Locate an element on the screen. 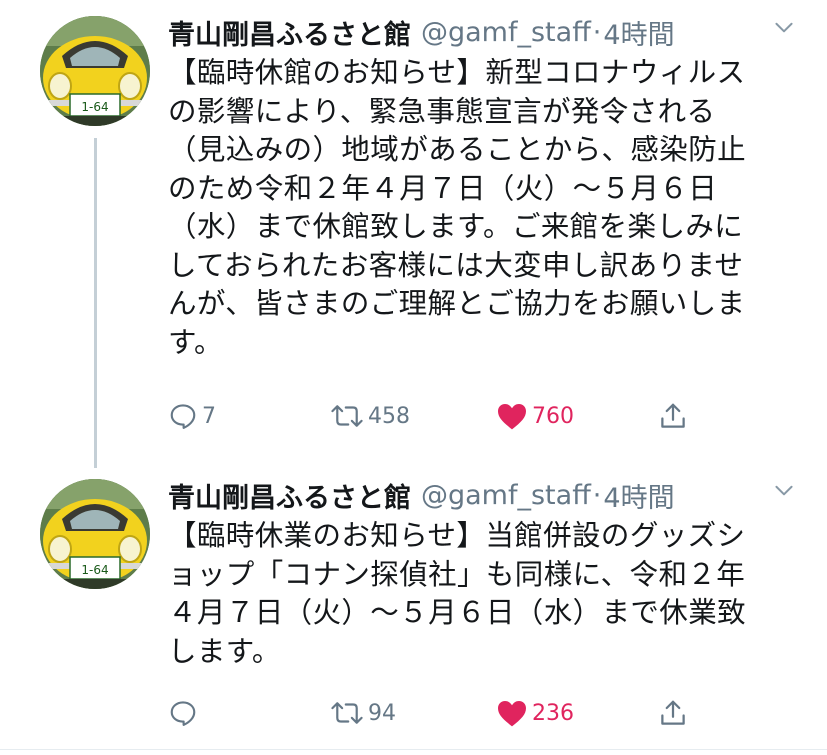  tweet-text-line: ４月７日（火）～５月６日（水）まで休業致 is located at coordinates (457, 612).